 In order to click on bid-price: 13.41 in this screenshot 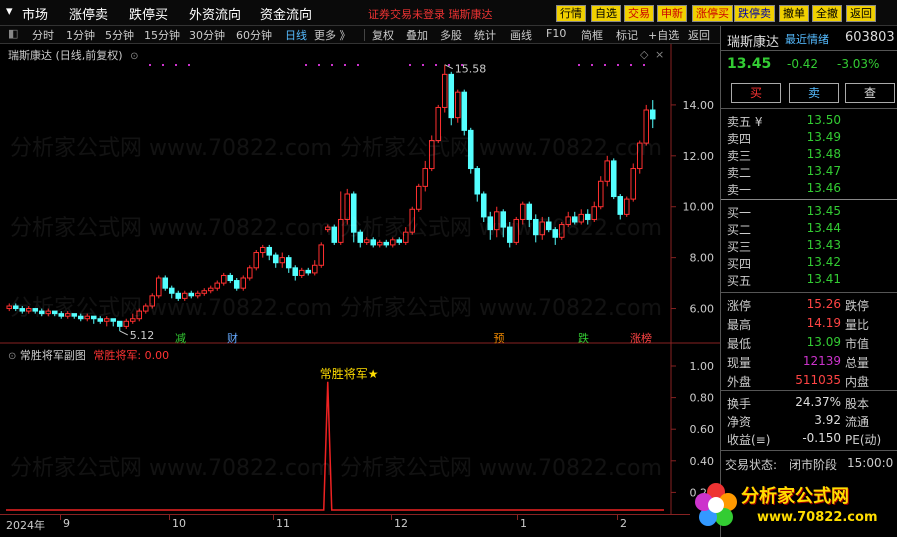, I will do `click(821, 279)`.